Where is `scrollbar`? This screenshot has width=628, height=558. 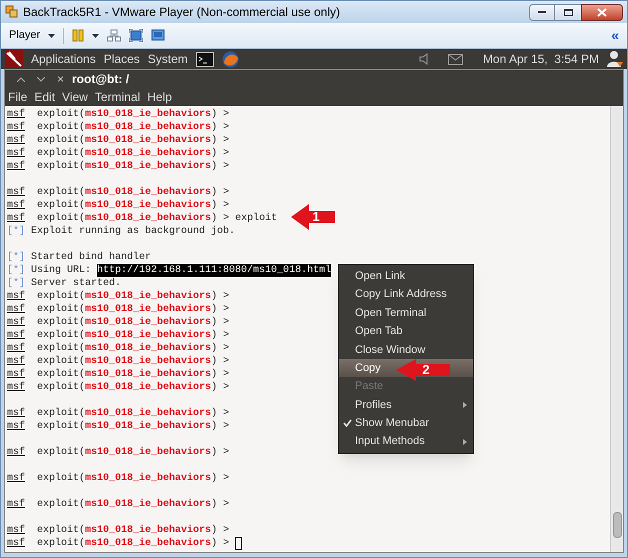 scrollbar is located at coordinates (616, 329).